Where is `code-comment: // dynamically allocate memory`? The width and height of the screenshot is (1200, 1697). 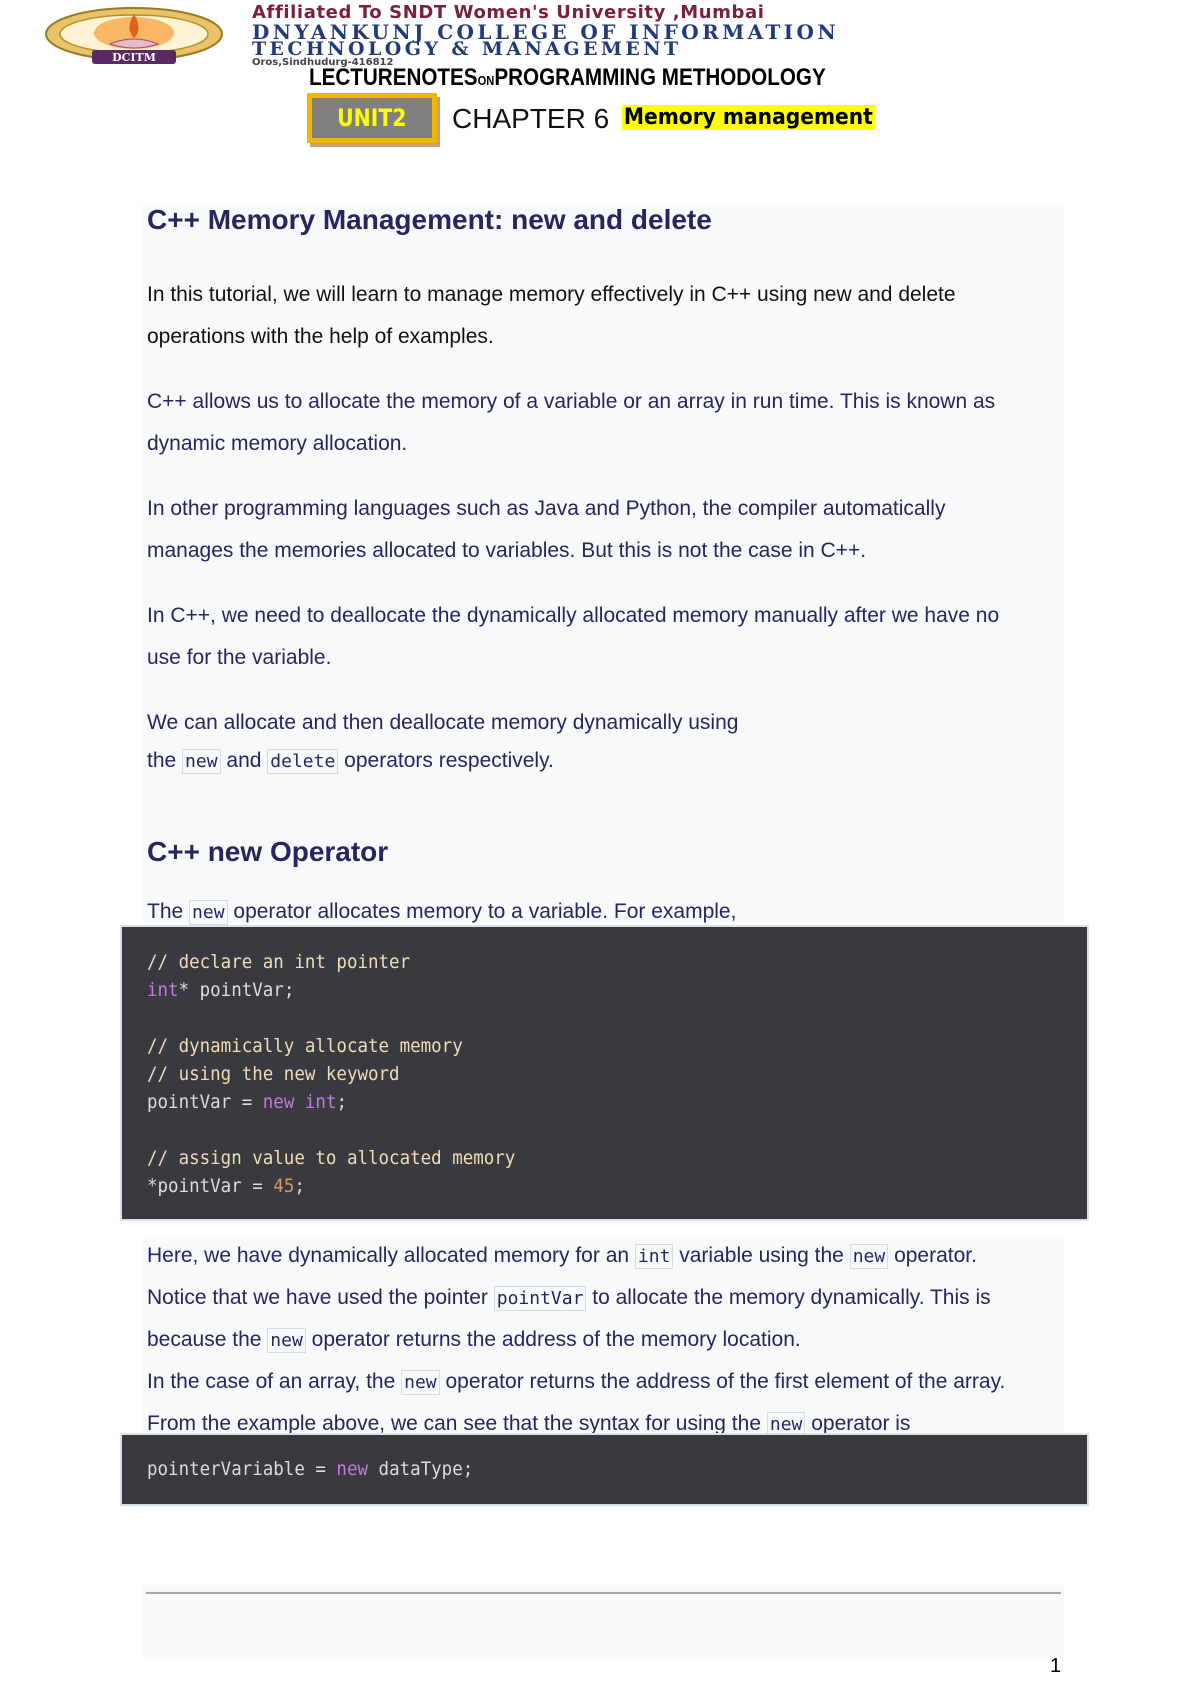
code-comment: // dynamically allocate memory is located at coordinates (305, 1046).